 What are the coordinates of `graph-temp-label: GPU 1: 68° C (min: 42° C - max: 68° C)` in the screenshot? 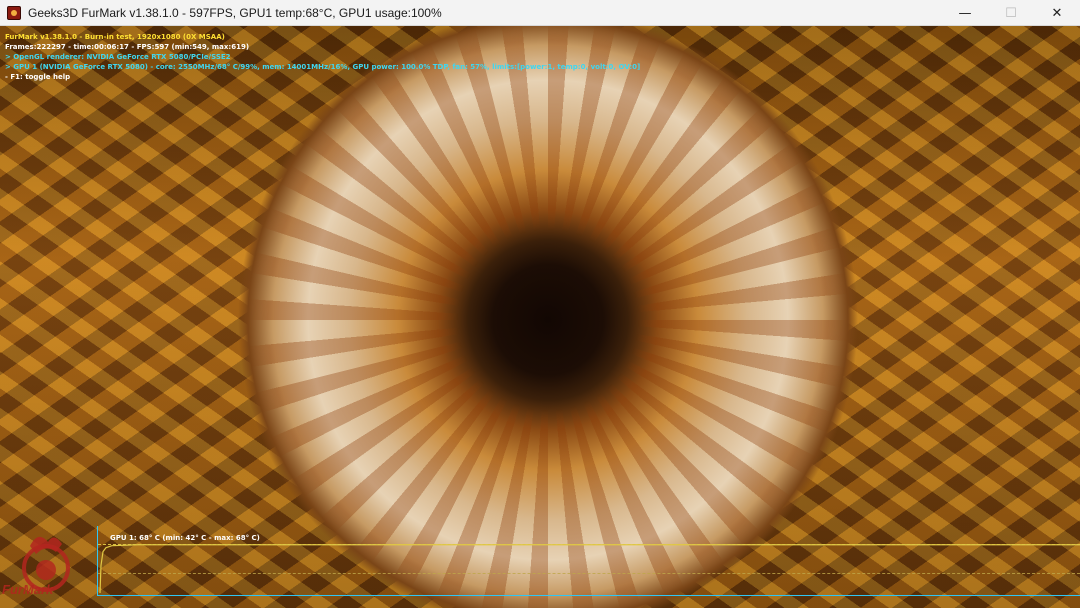 It's located at (185, 538).